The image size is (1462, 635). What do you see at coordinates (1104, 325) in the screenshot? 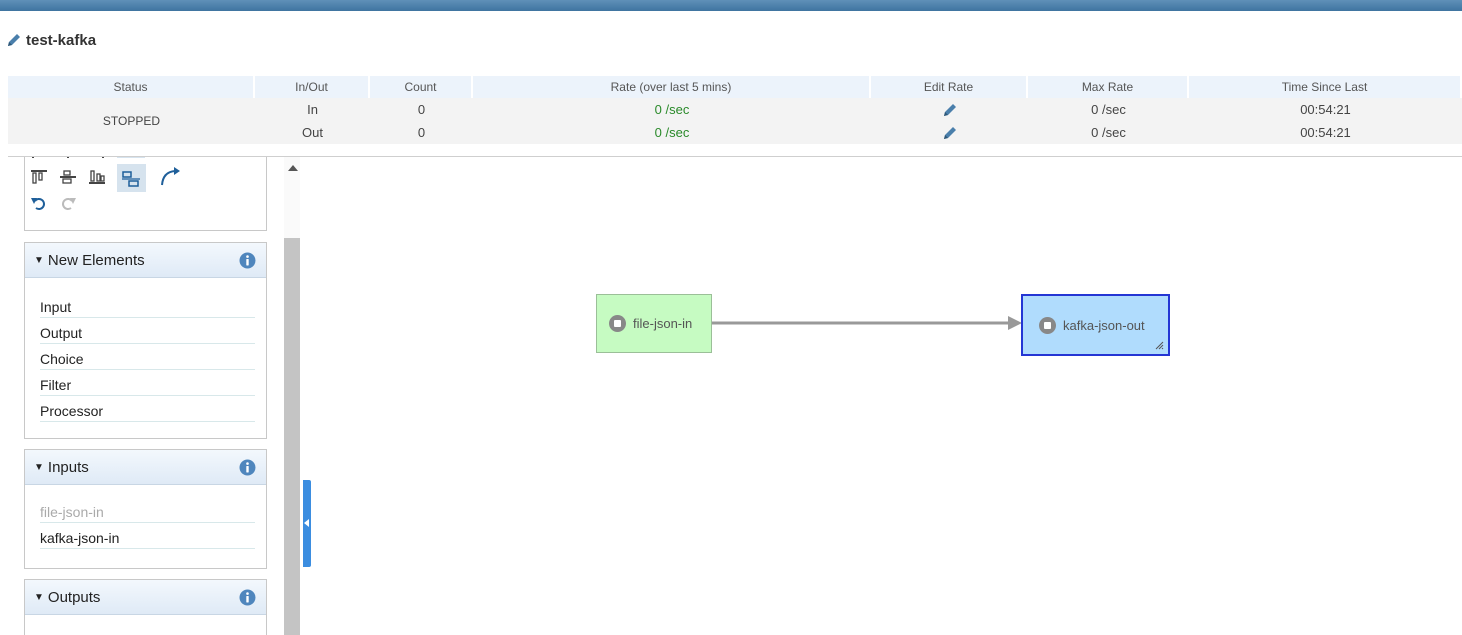
I see `node-label: kafka-json-out` at bounding box center [1104, 325].